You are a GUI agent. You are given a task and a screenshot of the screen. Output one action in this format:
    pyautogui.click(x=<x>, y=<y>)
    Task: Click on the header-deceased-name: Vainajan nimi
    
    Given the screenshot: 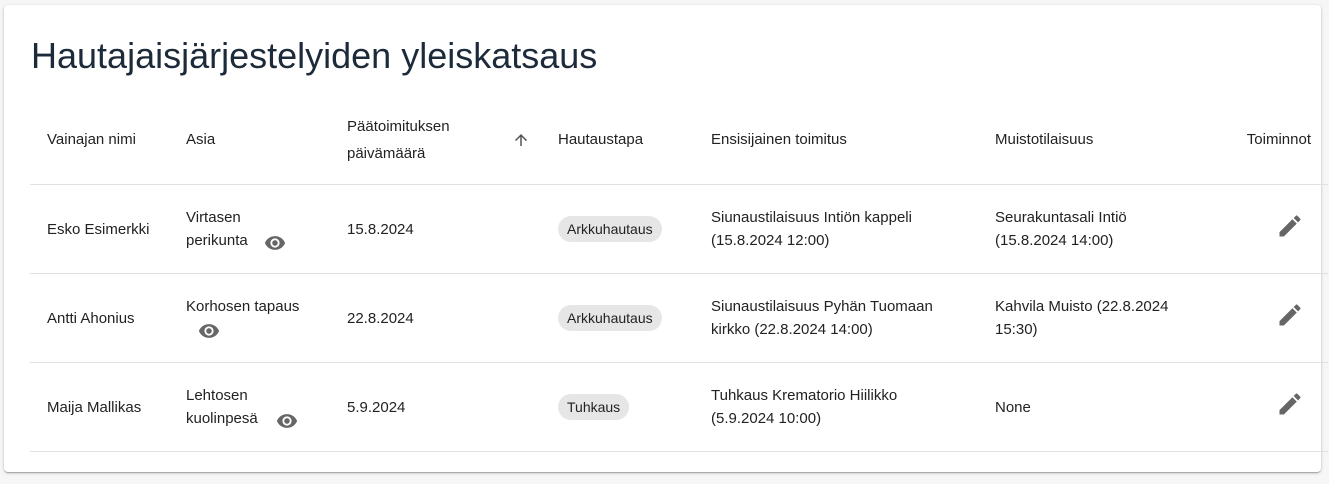 What is the action you would take?
    pyautogui.click(x=99, y=140)
    